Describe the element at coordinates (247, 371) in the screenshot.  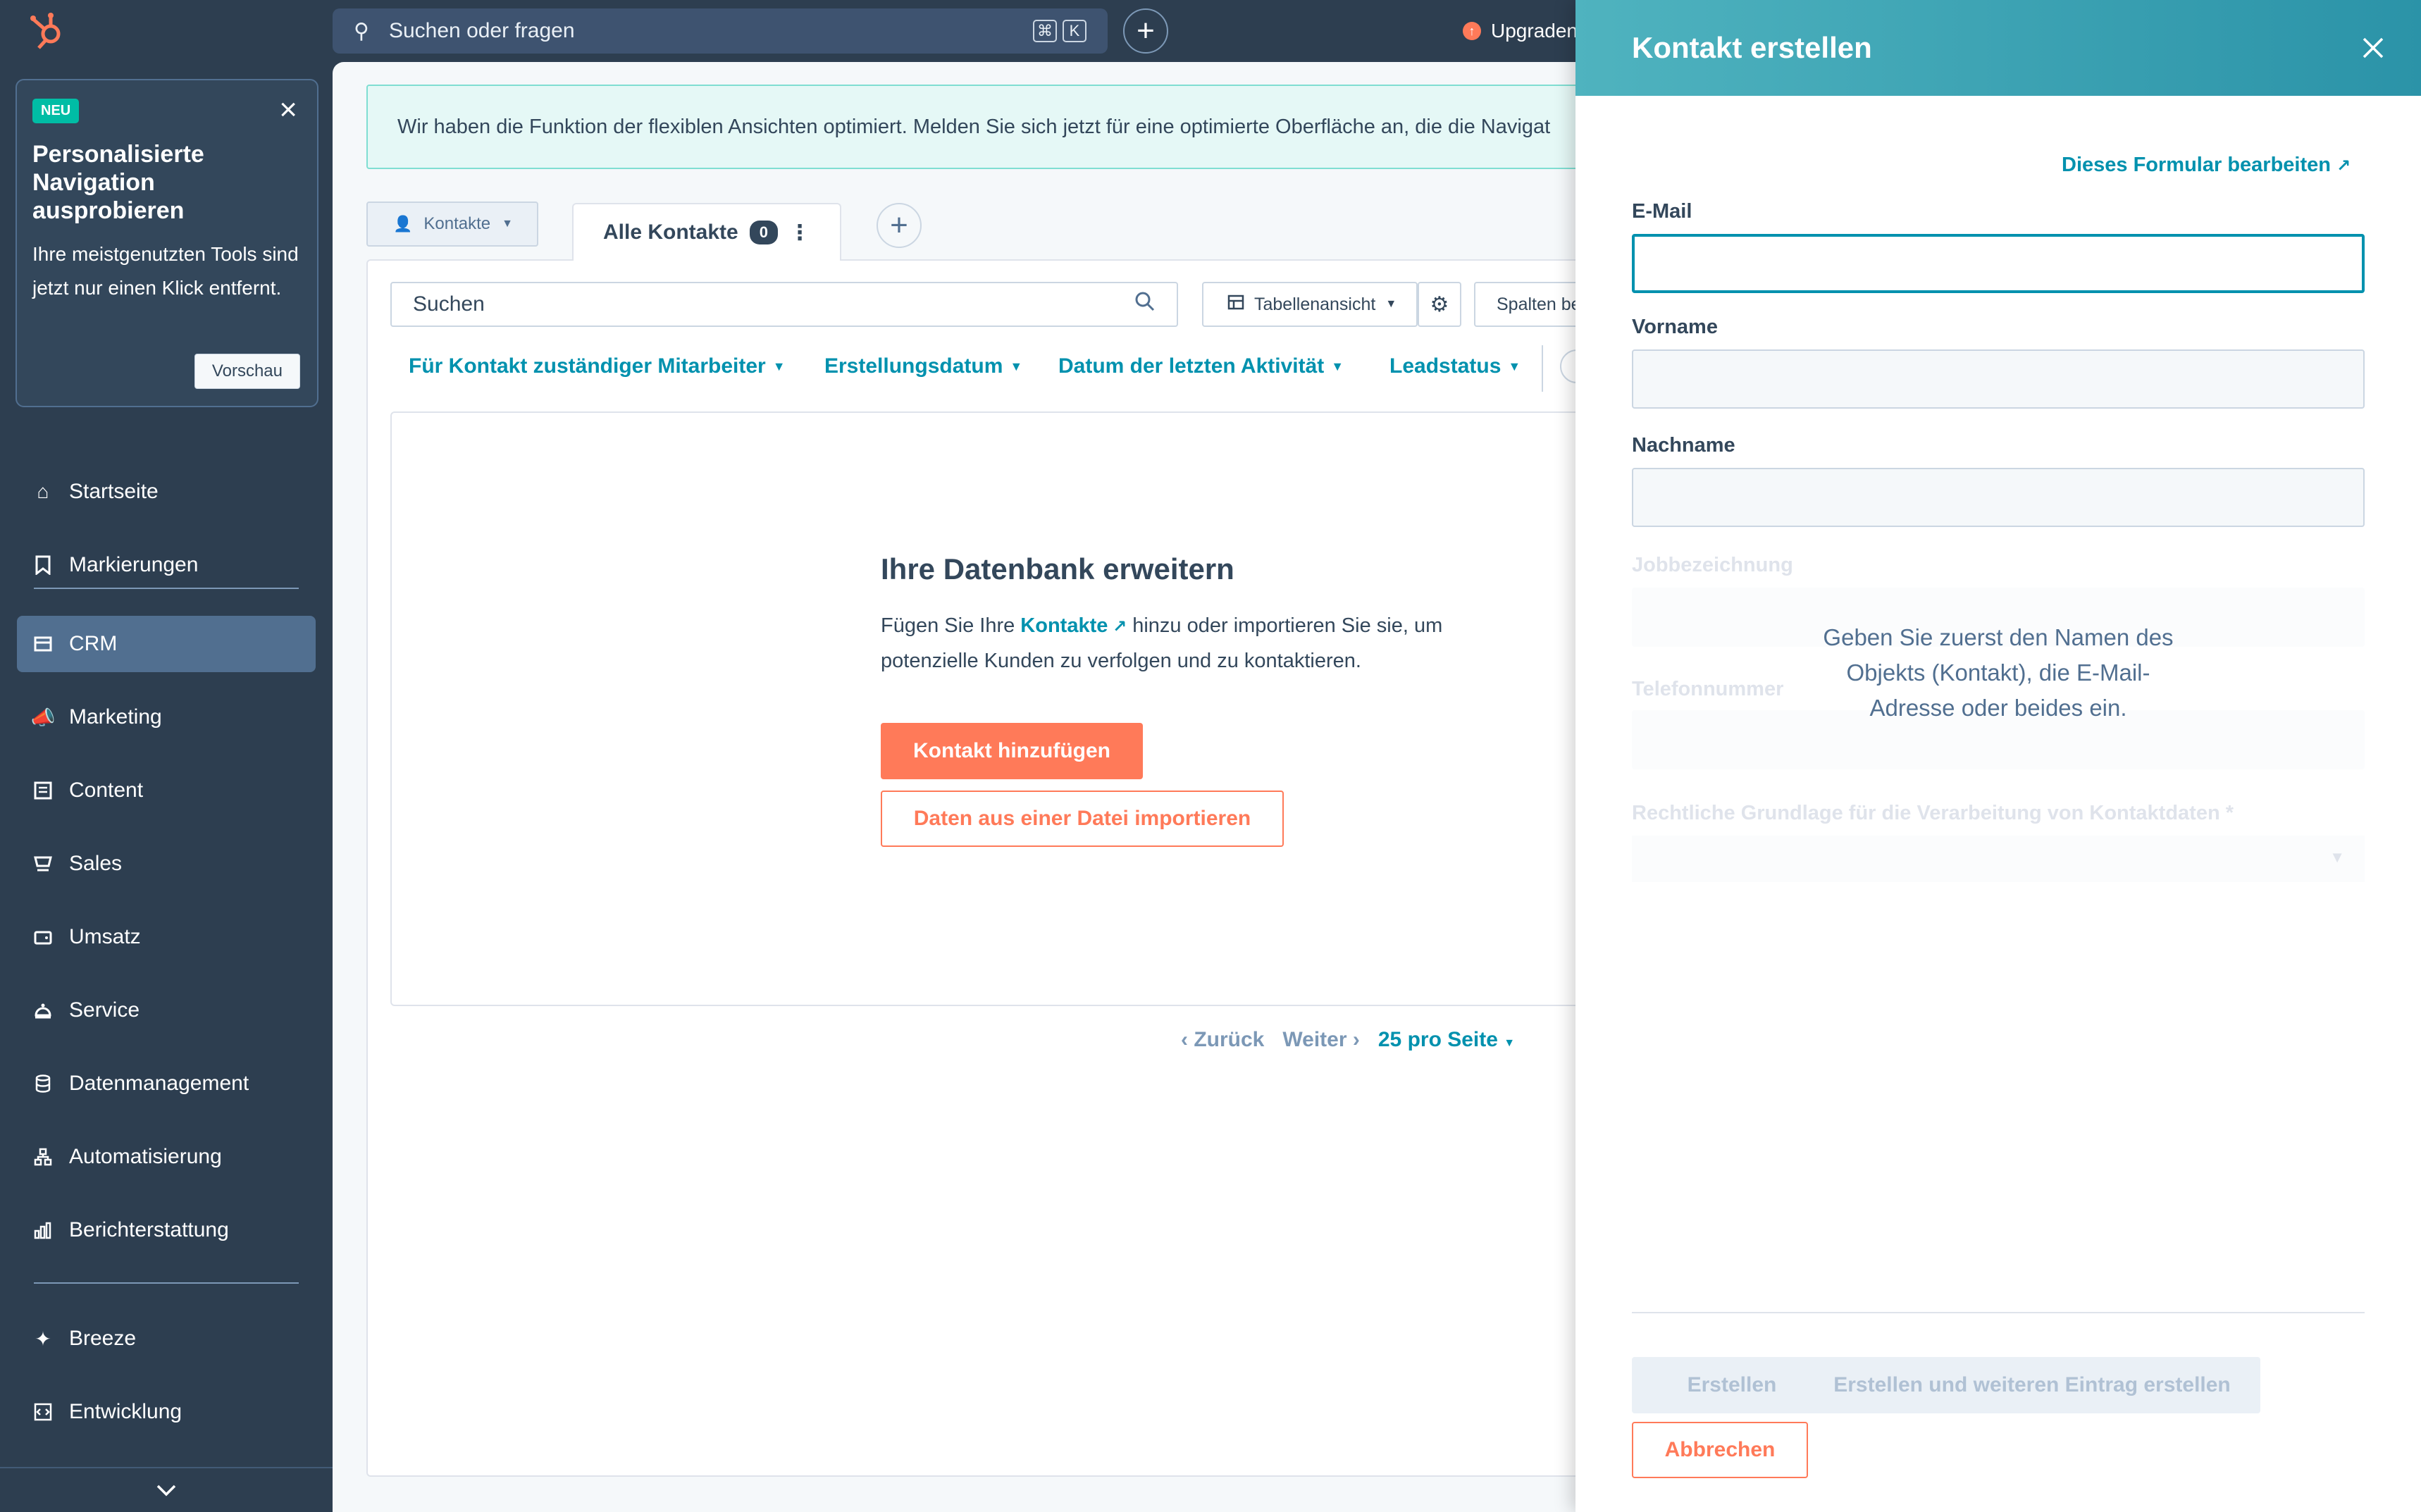
I see `preview-button: Vorschau` at that location.